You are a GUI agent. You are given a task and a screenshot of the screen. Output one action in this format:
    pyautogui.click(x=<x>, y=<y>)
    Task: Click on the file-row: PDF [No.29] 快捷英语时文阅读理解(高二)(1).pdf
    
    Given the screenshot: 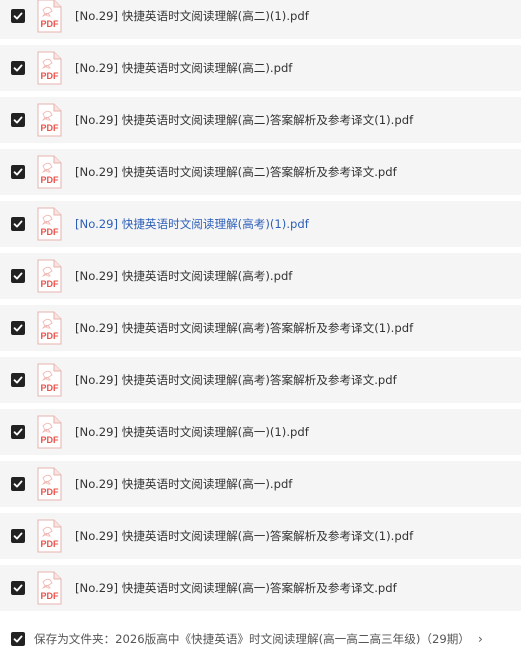 What is the action you would take?
    pyautogui.click(x=260, y=19)
    